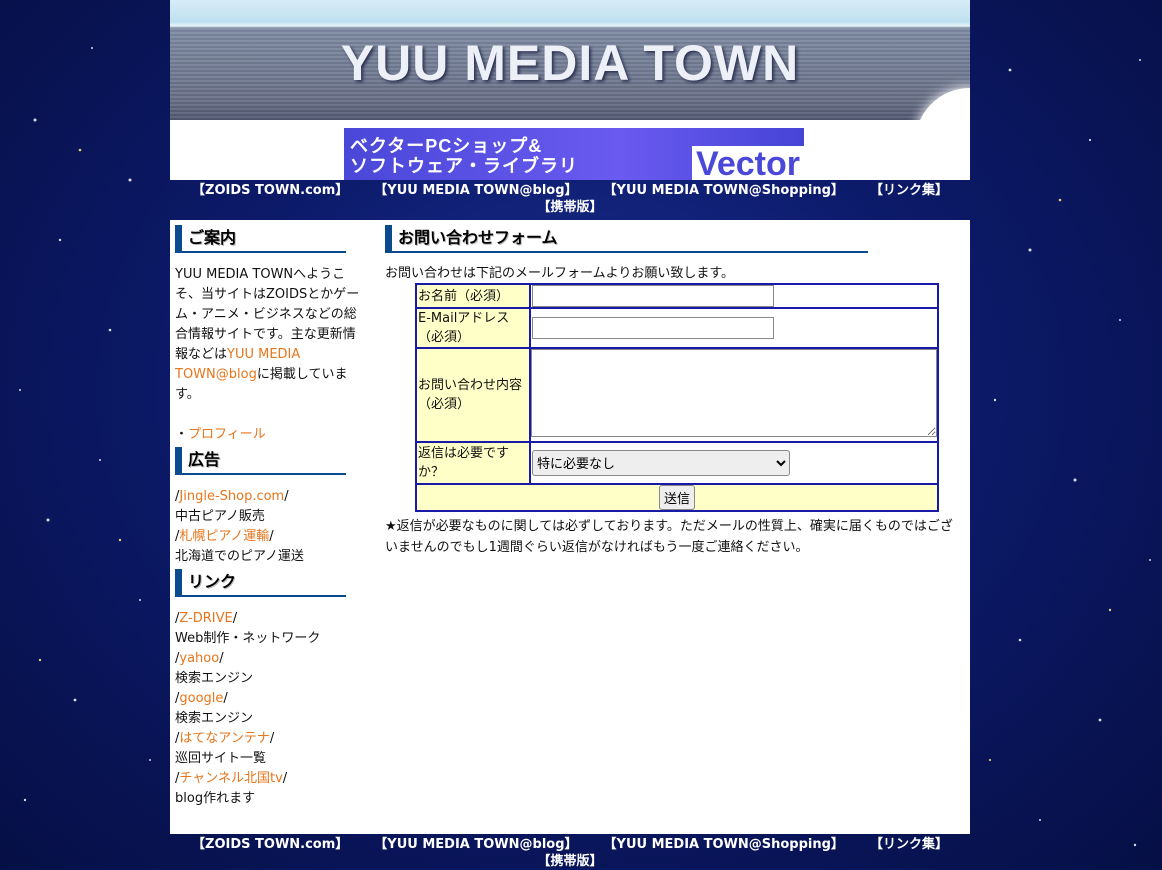  What do you see at coordinates (473, 463) in the screenshot?
I see `reply-label: 返信は必要ですか？` at bounding box center [473, 463].